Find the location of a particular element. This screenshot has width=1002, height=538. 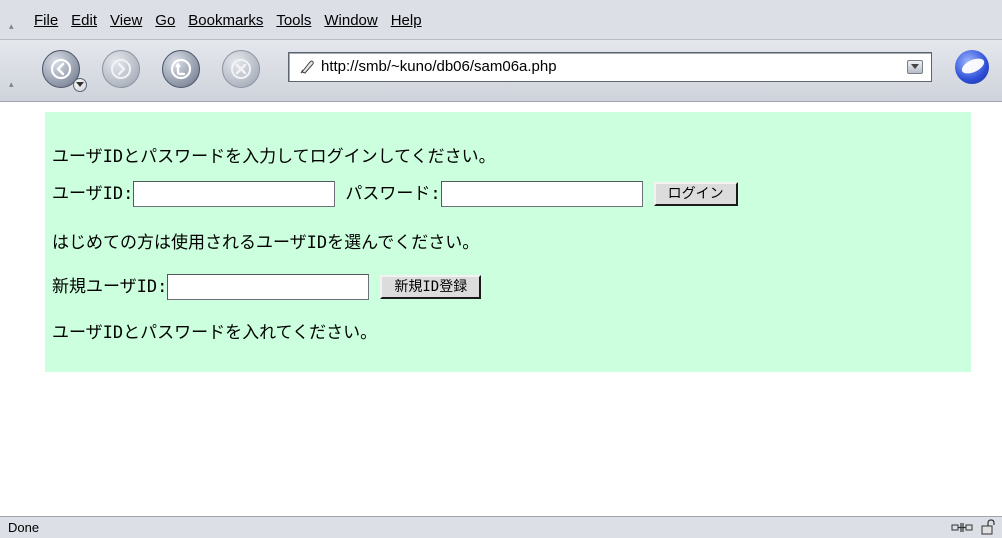

throbber-swirl is located at coordinates (973, 66).